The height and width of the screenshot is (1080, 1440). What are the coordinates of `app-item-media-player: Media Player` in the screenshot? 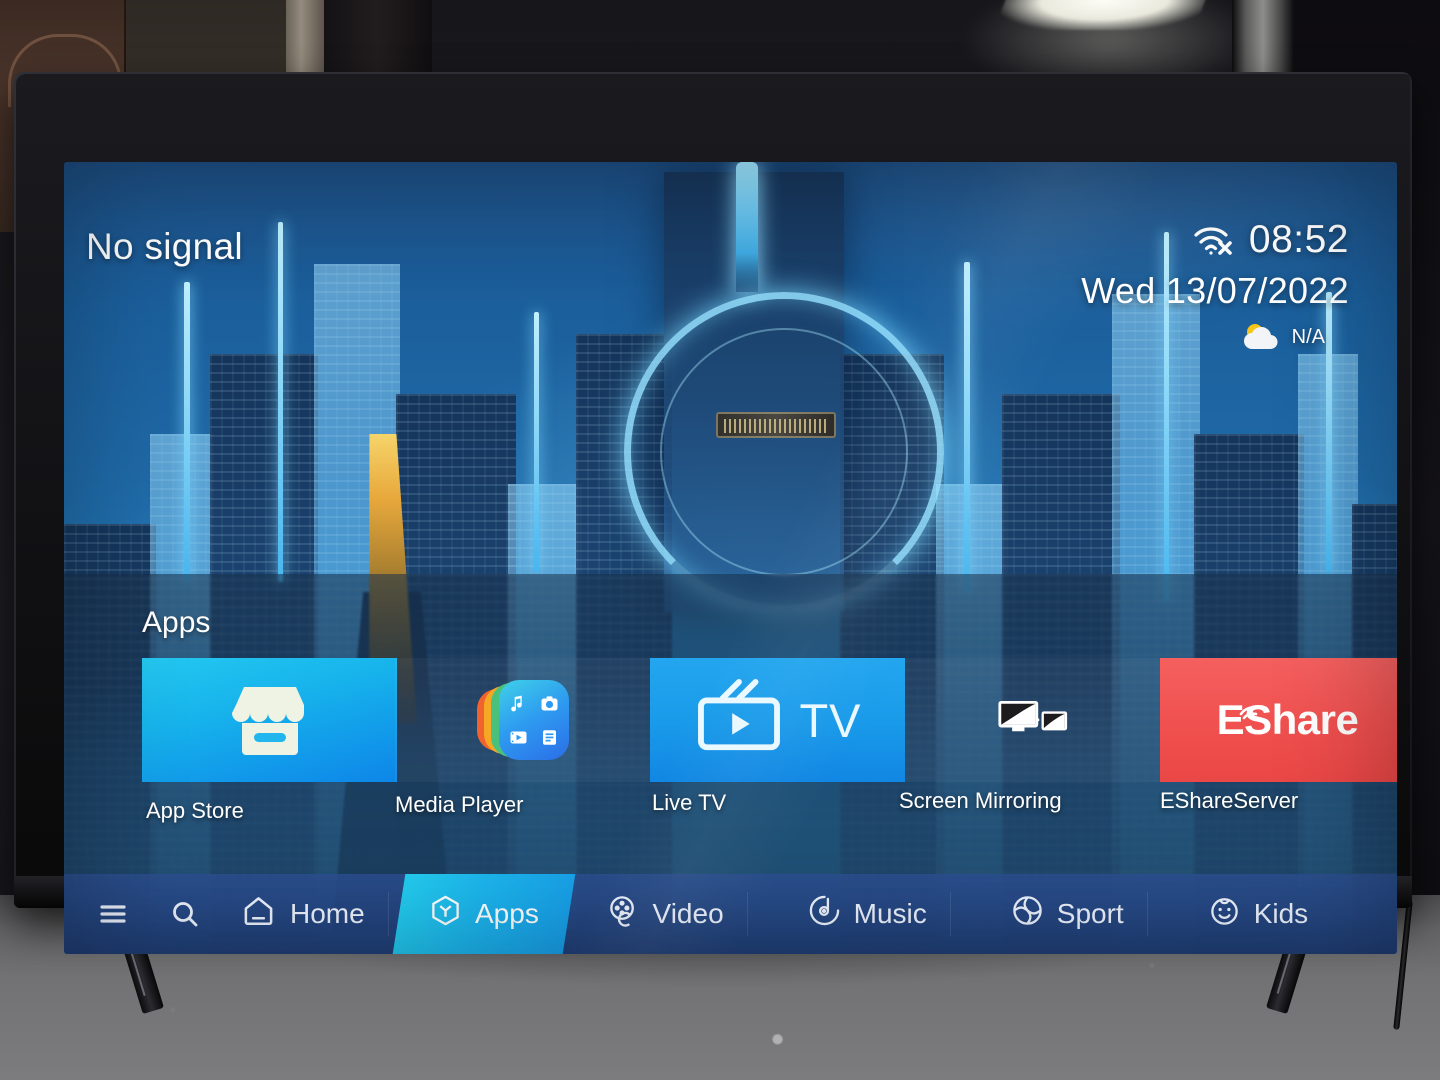 It's located at (522, 738).